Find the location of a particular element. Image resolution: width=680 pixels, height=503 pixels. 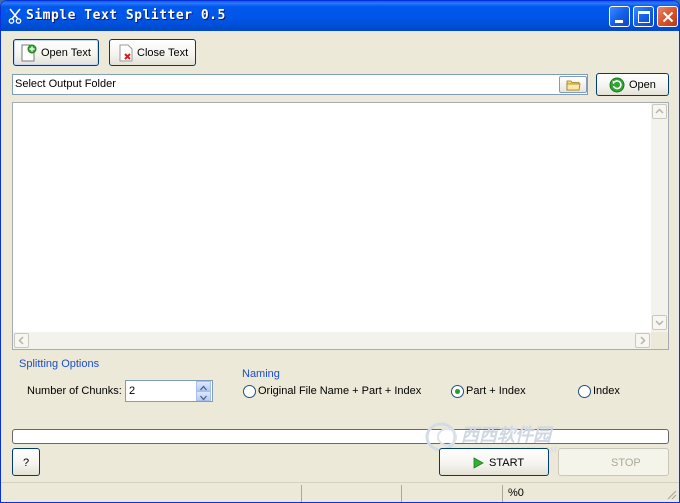

radio-part-index is located at coordinates (457, 391).